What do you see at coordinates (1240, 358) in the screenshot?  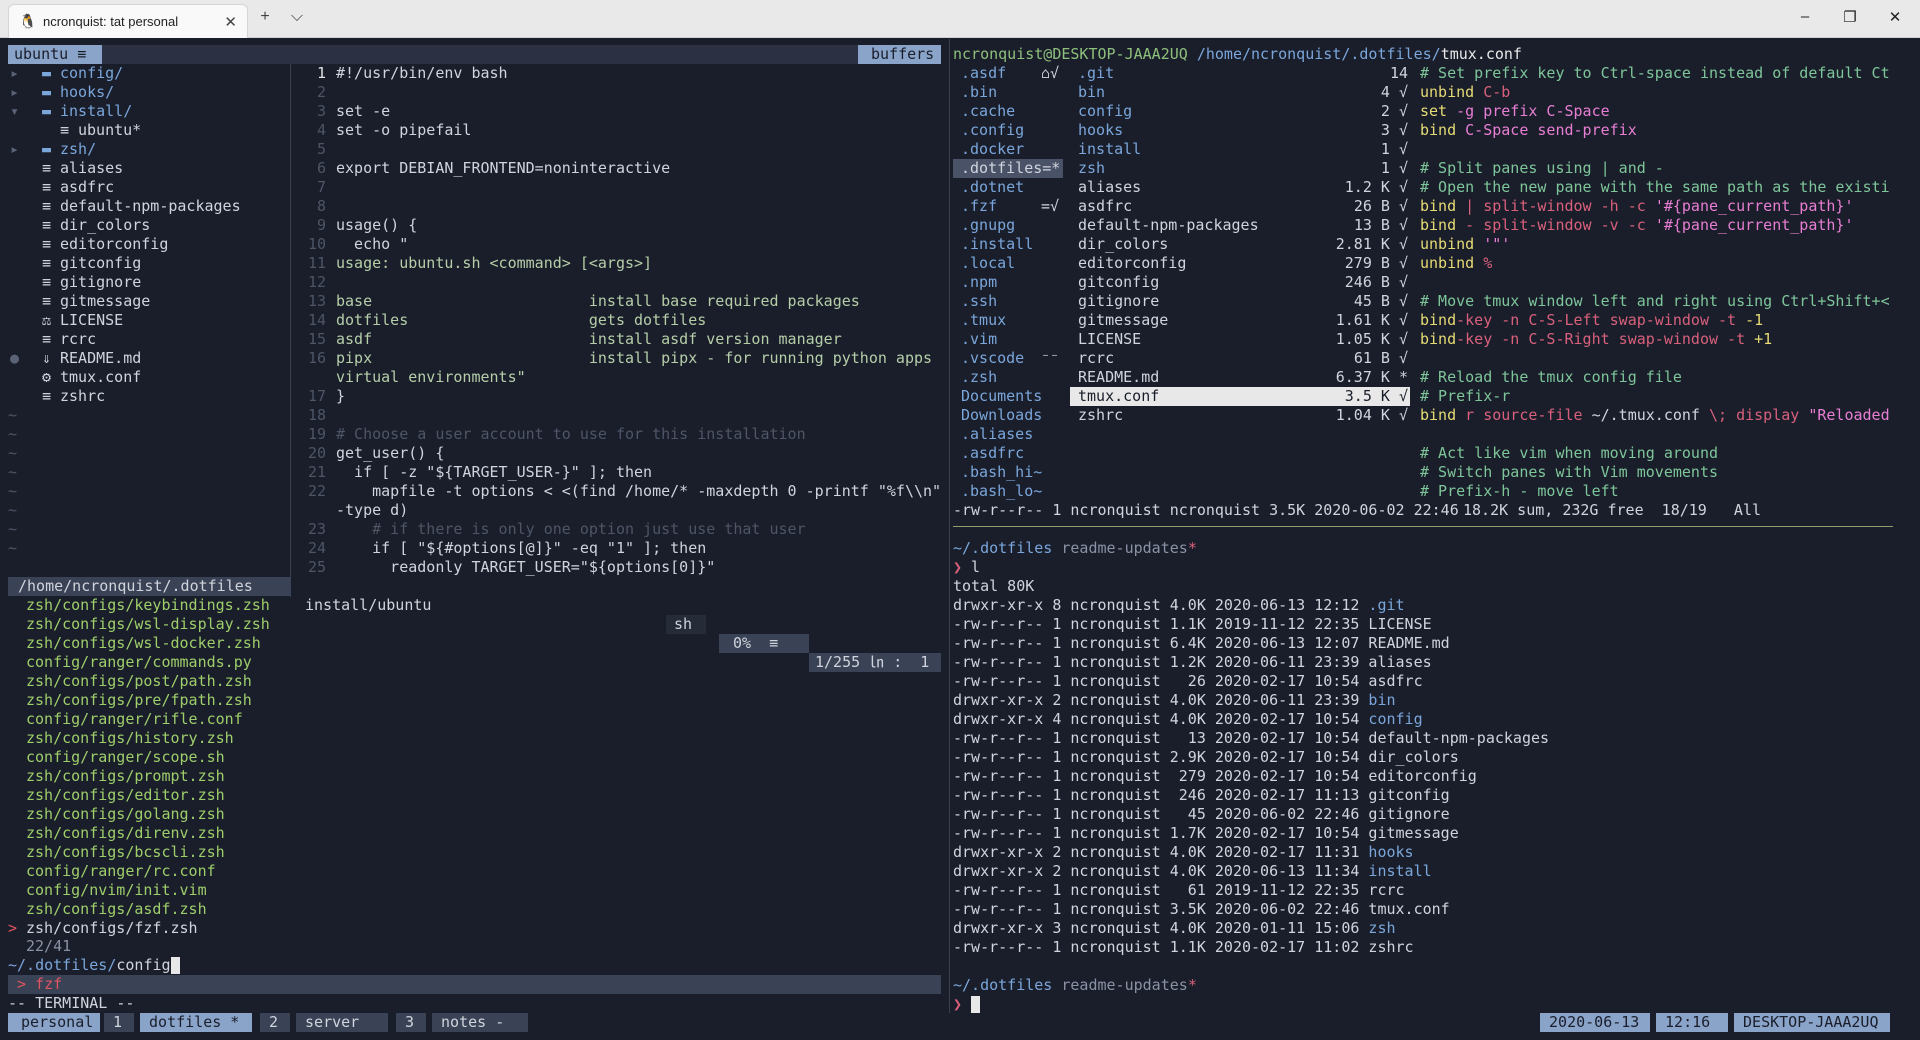 I see `ranger-file: rcrc 61 B √` at bounding box center [1240, 358].